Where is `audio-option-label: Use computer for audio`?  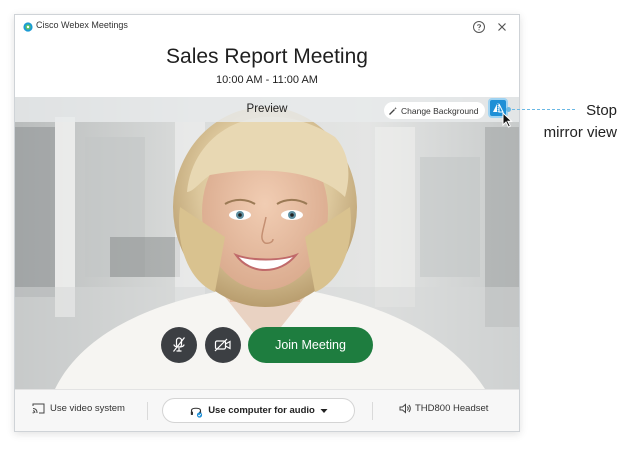
audio-option-label: Use computer for audio is located at coordinates (261, 410).